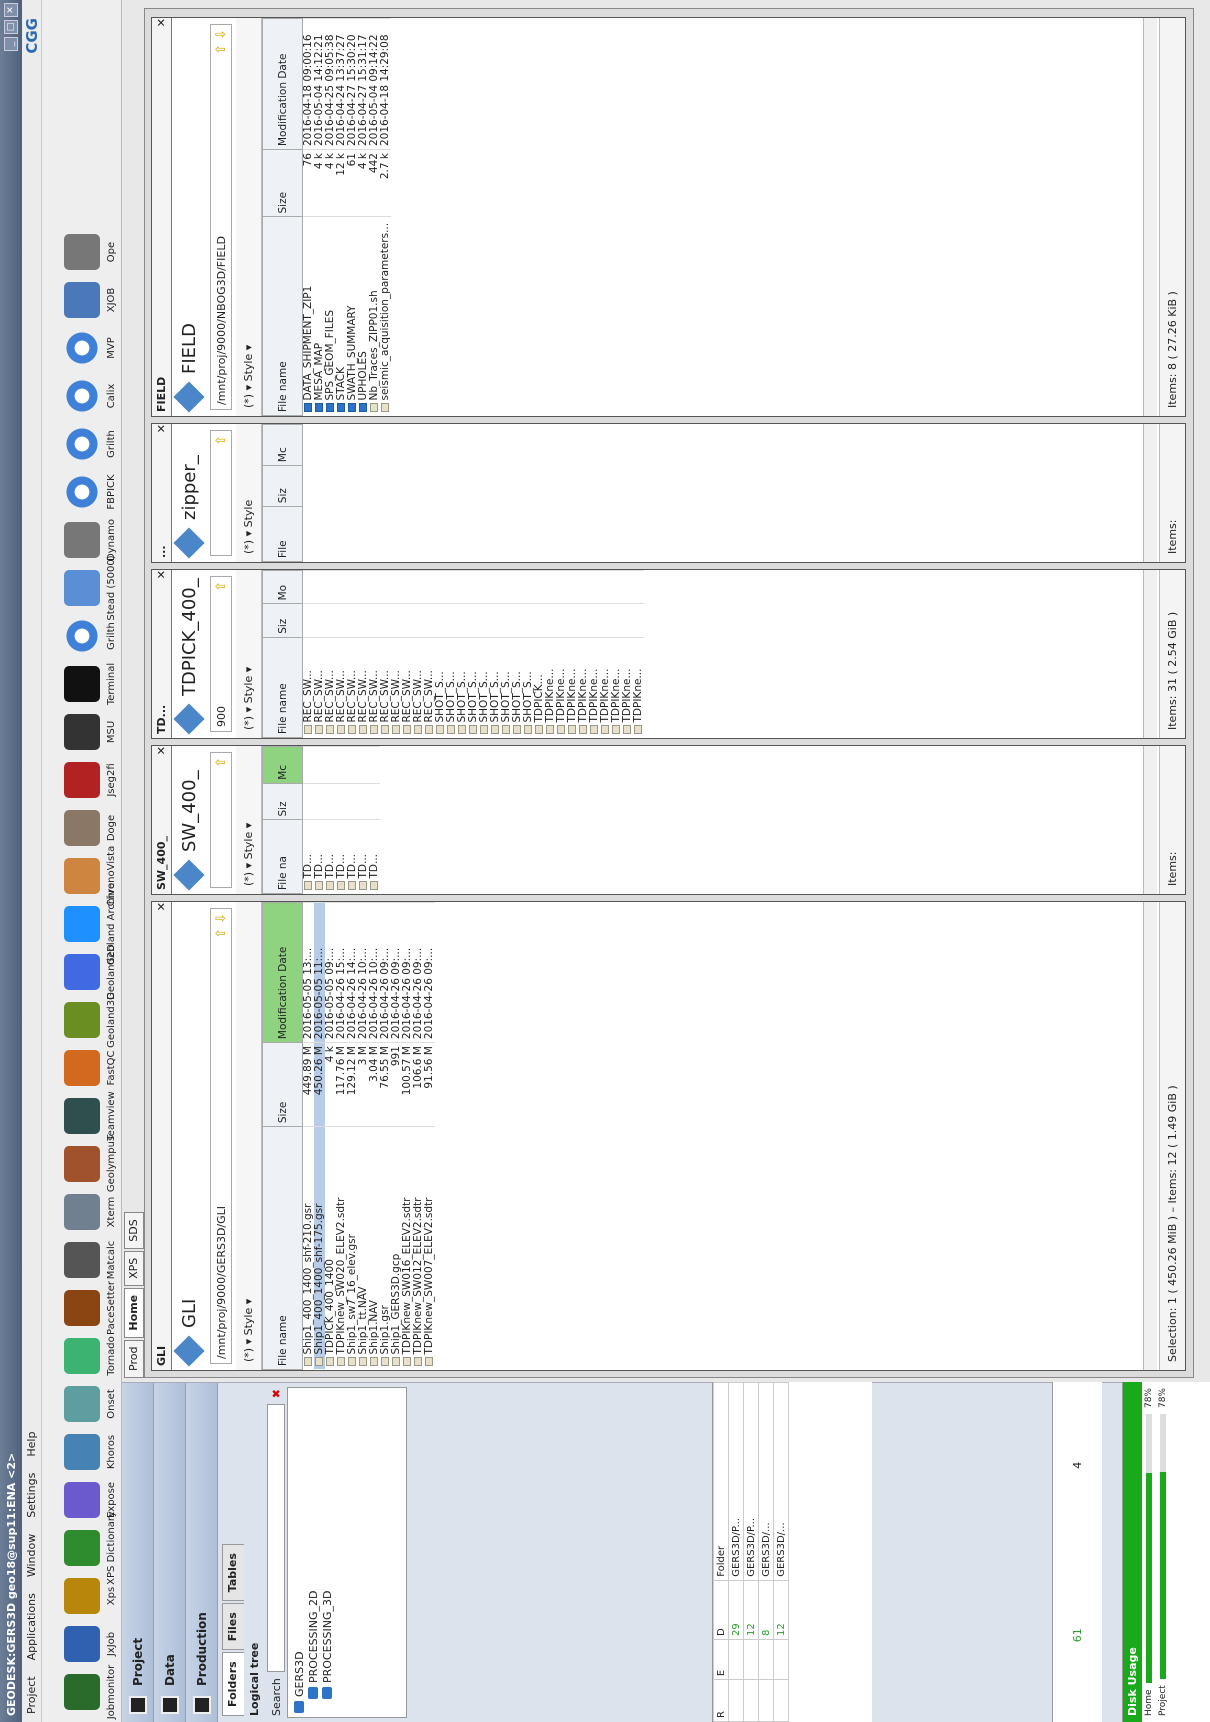  I want to click on table-row: SWATH_SUMMARY 61 2016-04-27 15:30:20, so click(352, 217).